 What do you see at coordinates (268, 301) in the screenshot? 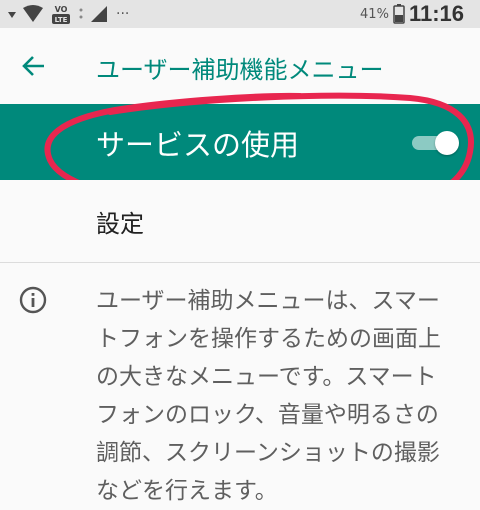
I see `info-line: ユーザー補助メニューは、スマー` at bounding box center [268, 301].